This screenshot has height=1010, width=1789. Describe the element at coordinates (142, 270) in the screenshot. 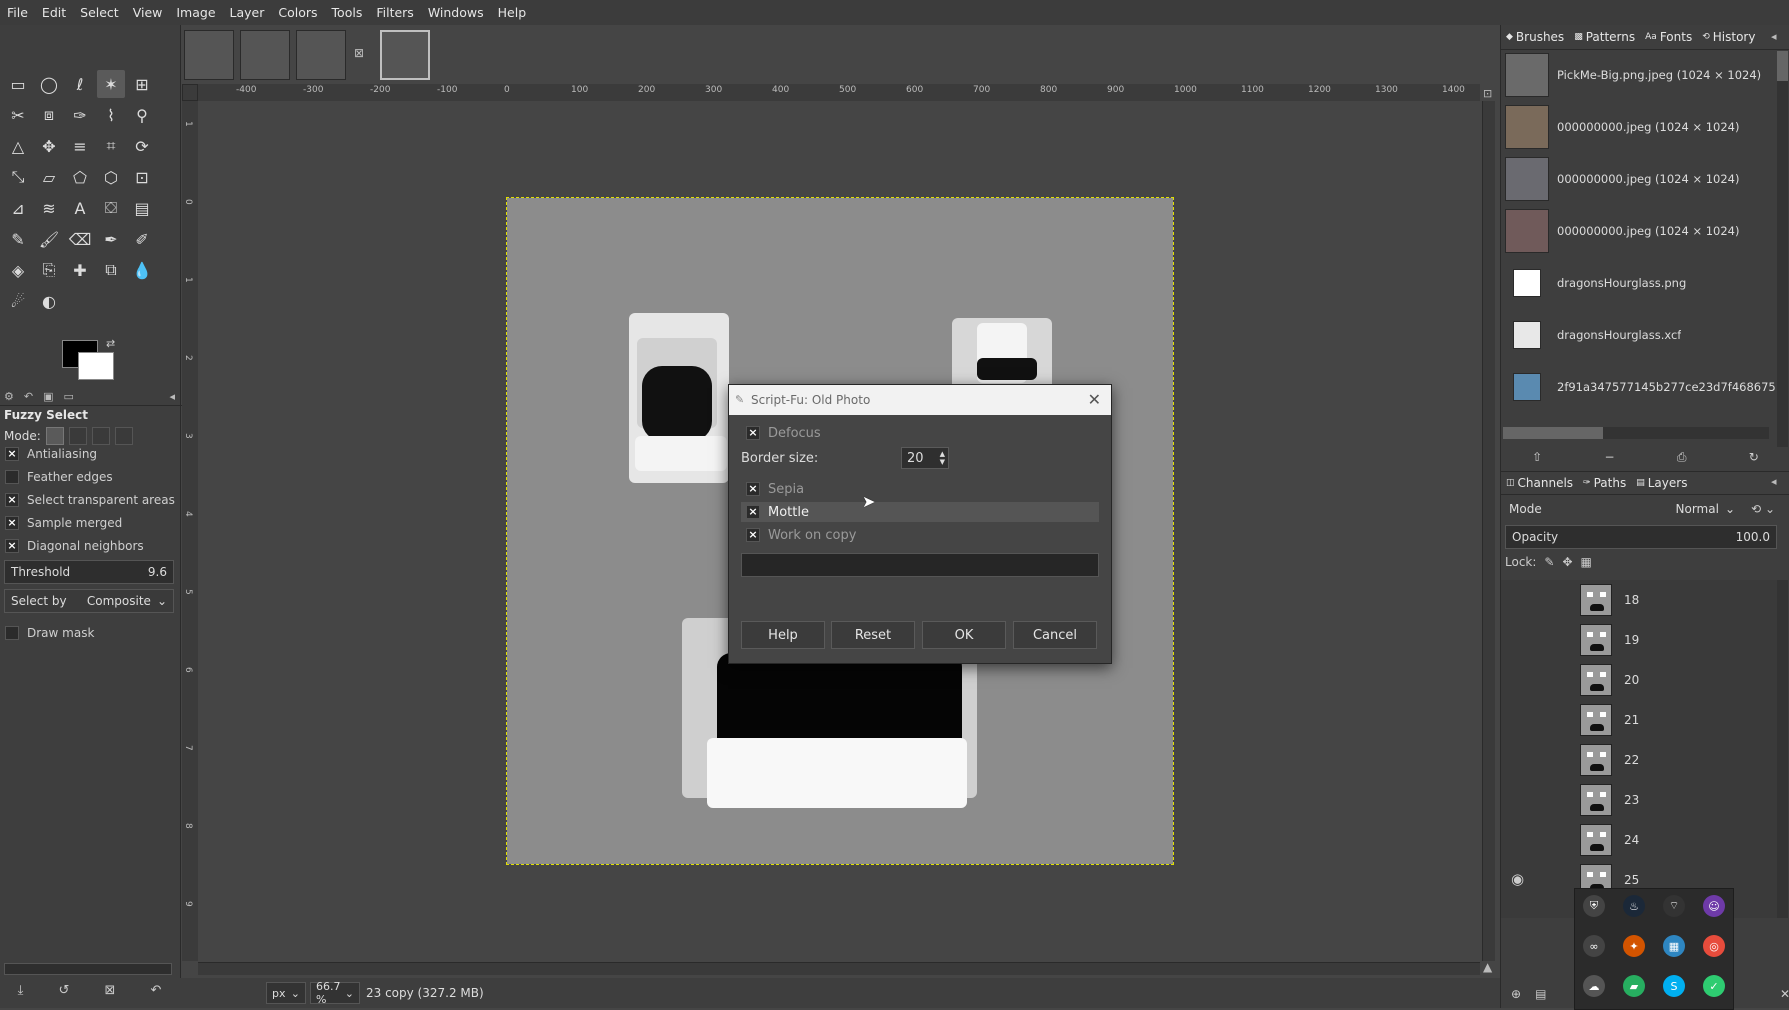

I see `blur-icon: 💧` at that location.